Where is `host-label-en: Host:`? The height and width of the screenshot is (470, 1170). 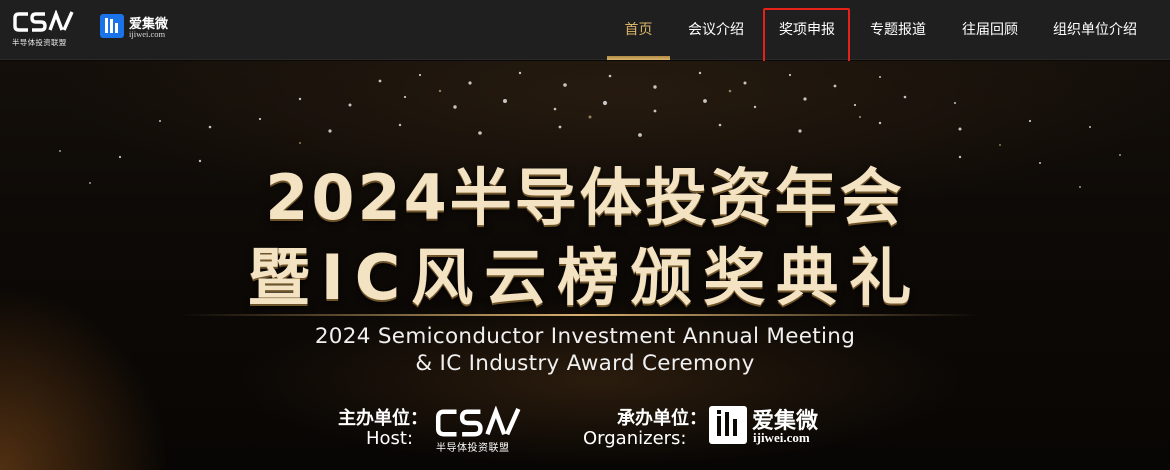 host-label-en: Host: is located at coordinates (390, 438).